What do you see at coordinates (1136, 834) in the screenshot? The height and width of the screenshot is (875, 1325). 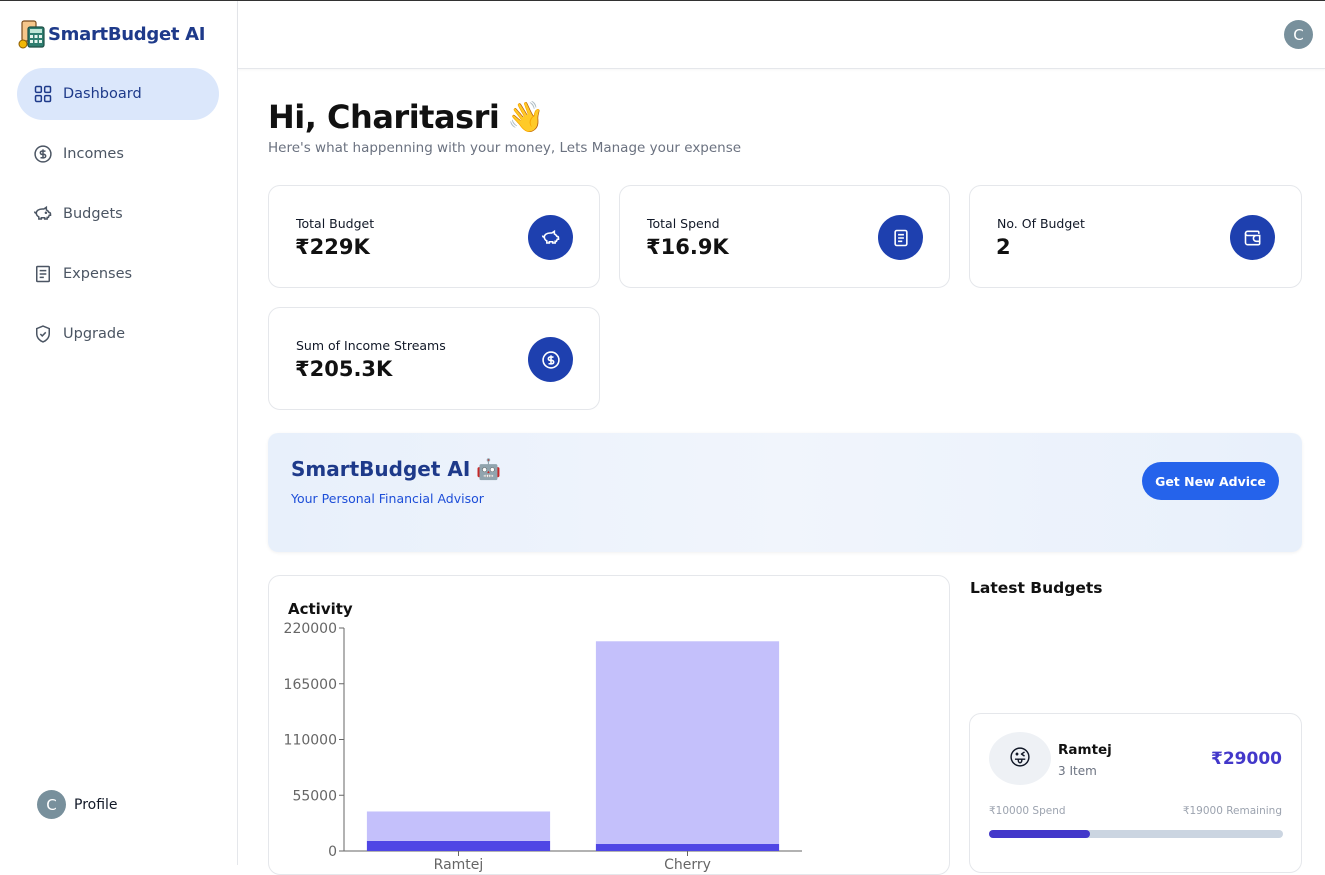 I see `budget-progress-track` at bounding box center [1136, 834].